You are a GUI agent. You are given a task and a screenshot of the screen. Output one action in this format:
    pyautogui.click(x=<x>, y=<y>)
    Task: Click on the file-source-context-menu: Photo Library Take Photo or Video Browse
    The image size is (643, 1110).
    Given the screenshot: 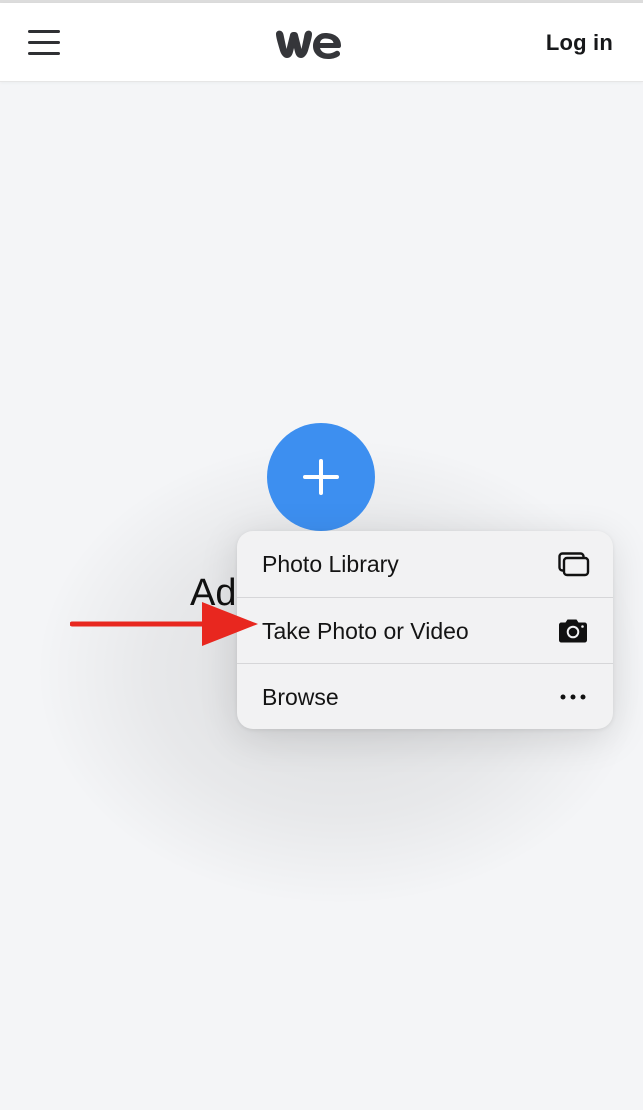 What is the action you would take?
    pyautogui.click(x=425, y=630)
    